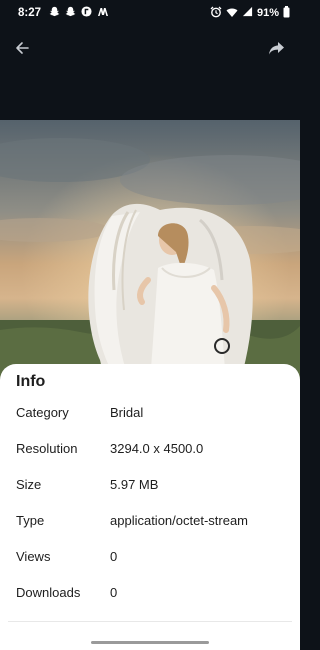 This screenshot has height=650, width=320. I want to click on status-bar: 8:27 91%, so click(150, 13).